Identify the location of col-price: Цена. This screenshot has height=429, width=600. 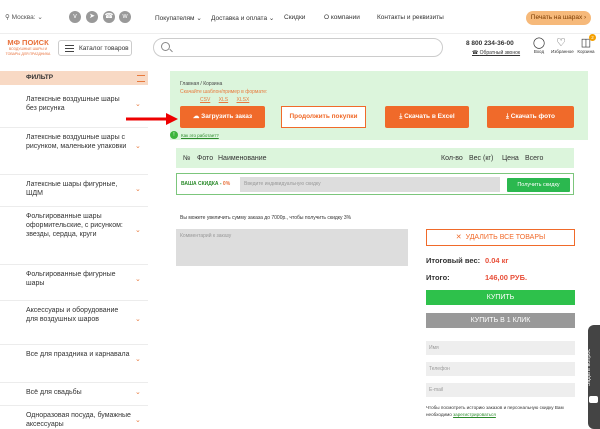
(510, 158).